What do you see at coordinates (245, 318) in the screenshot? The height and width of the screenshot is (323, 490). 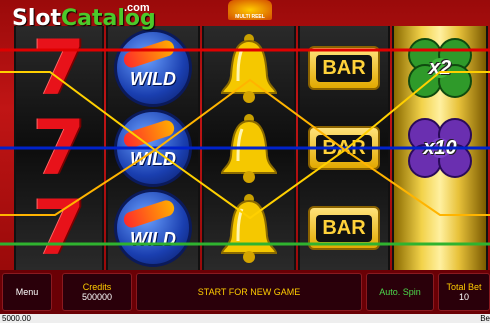 I see `status-bar: 5000.00 Be` at bounding box center [245, 318].